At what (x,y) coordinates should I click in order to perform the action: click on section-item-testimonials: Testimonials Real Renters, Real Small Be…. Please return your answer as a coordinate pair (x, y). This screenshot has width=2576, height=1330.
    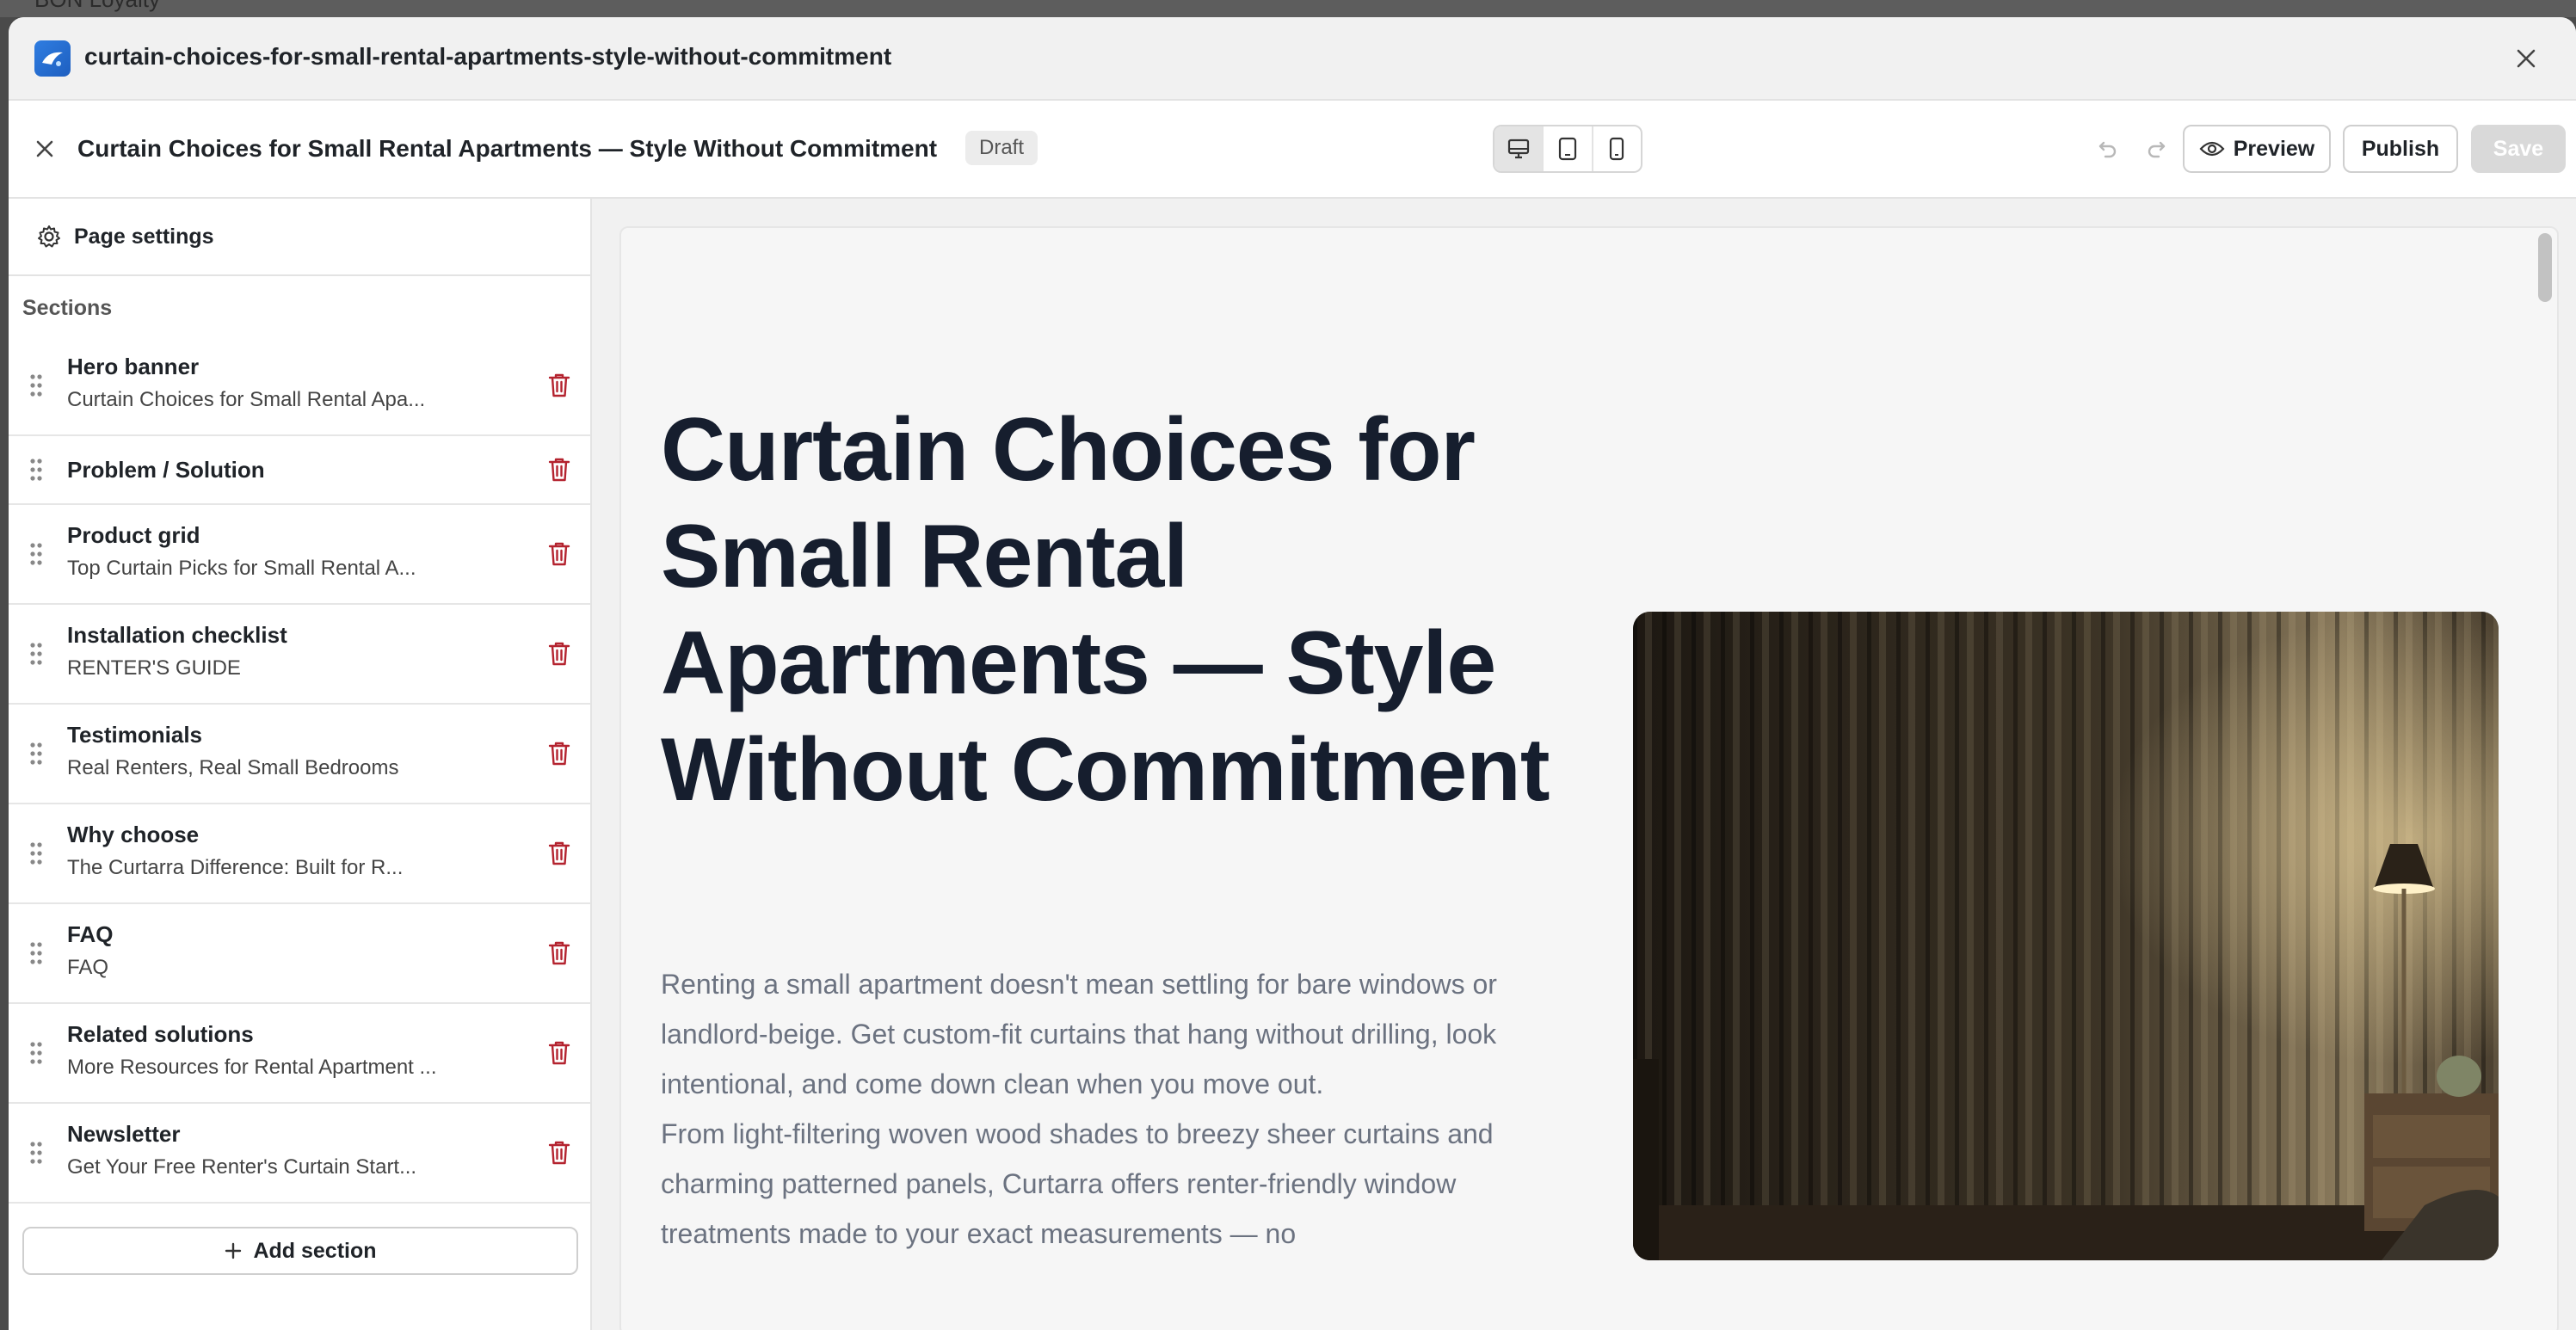
    Looking at the image, I should click on (299, 754).